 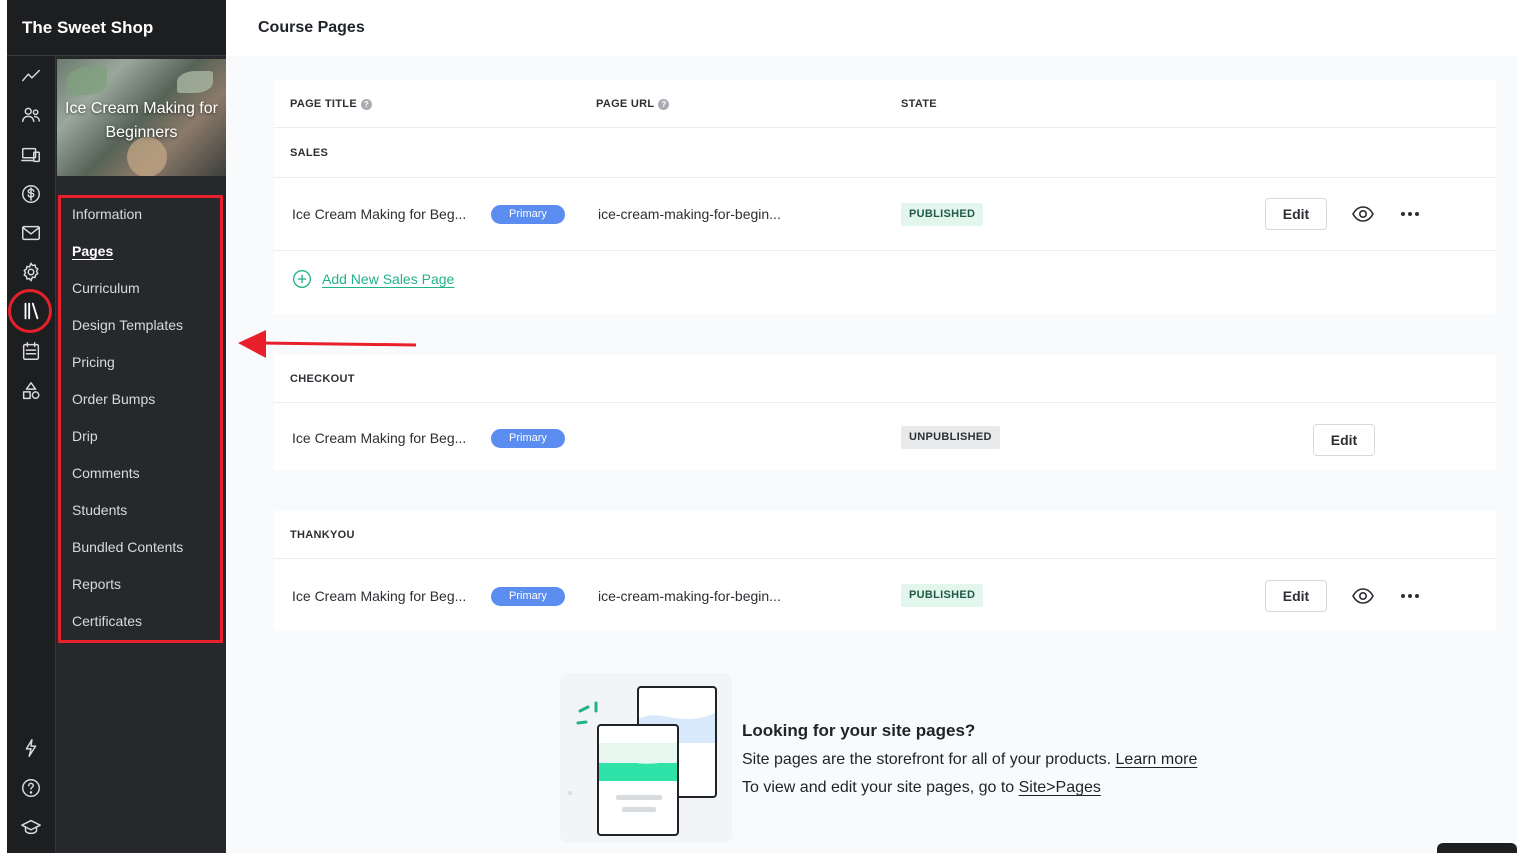 I want to click on shapes-icon, so click(x=31, y=391).